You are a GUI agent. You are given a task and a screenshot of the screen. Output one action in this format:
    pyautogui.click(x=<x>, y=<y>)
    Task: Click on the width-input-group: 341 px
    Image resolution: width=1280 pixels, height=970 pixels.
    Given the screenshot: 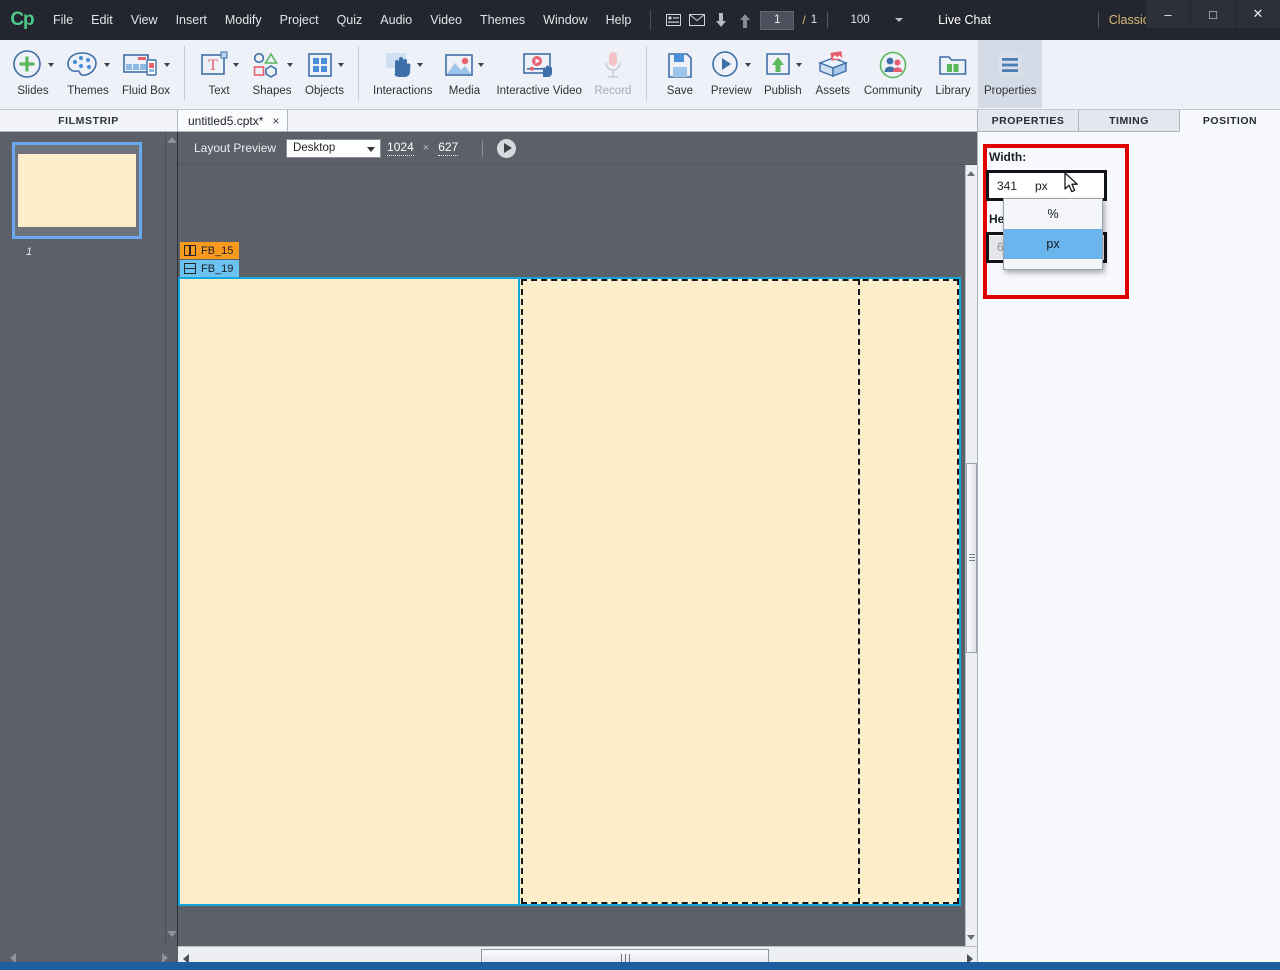 What is the action you would take?
    pyautogui.click(x=1046, y=185)
    